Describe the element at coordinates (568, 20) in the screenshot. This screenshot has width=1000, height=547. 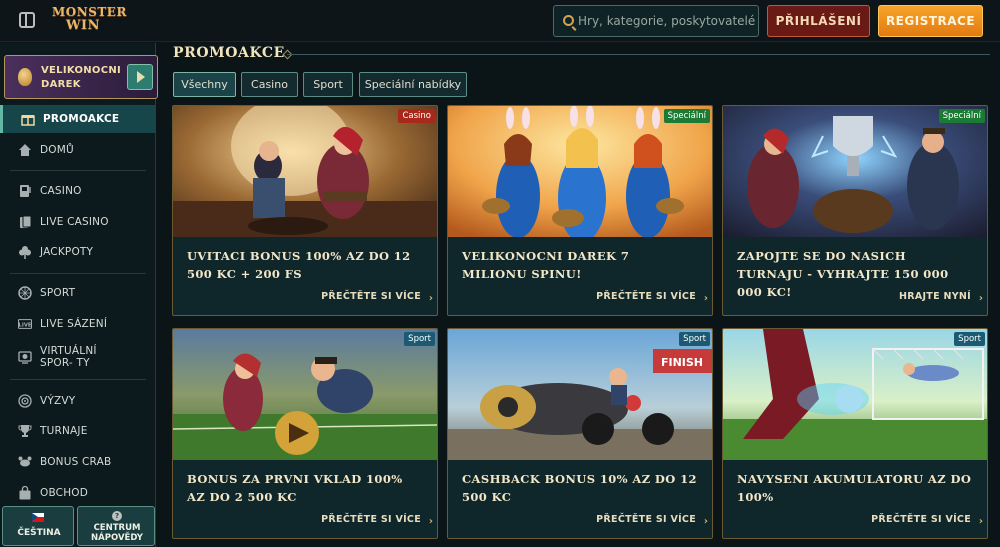
I see `search-icon` at that location.